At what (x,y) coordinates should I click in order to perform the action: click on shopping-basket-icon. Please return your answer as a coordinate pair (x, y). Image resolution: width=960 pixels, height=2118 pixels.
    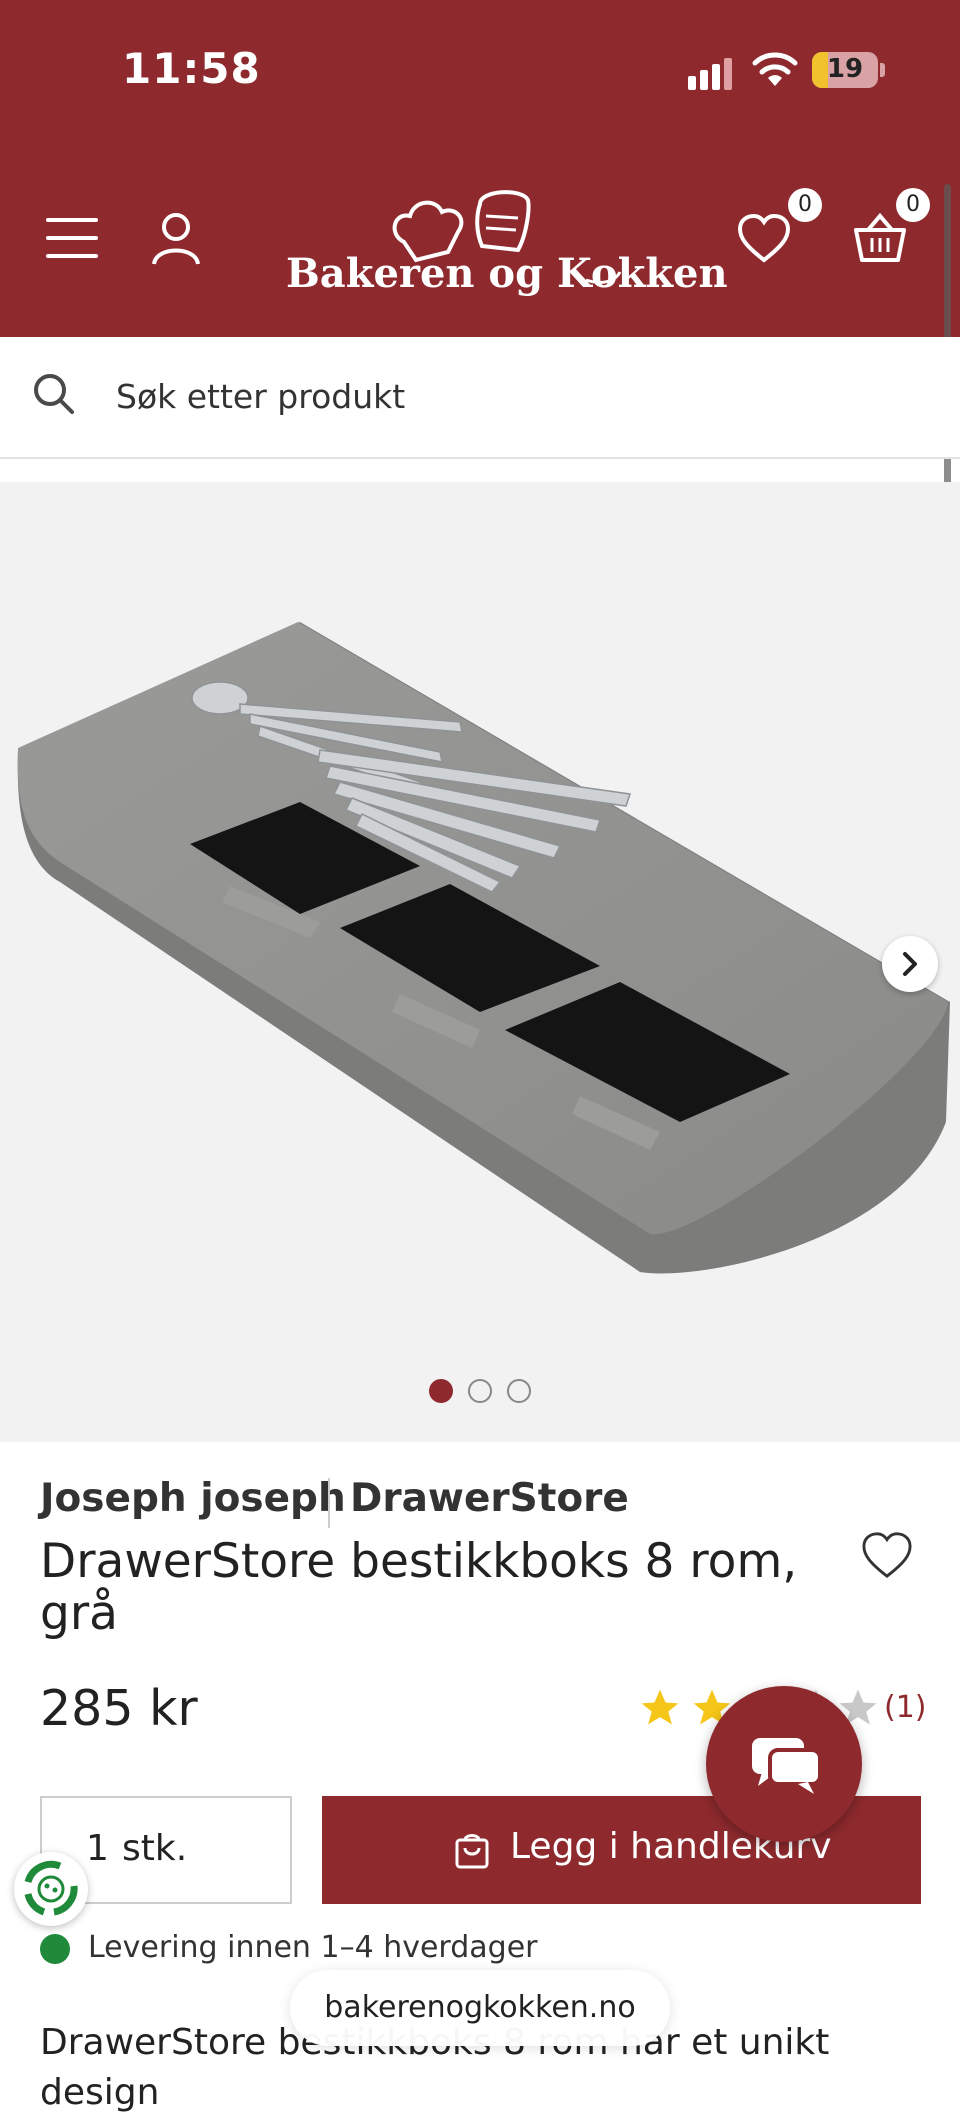
    Looking at the image, I should click on (880, 238).